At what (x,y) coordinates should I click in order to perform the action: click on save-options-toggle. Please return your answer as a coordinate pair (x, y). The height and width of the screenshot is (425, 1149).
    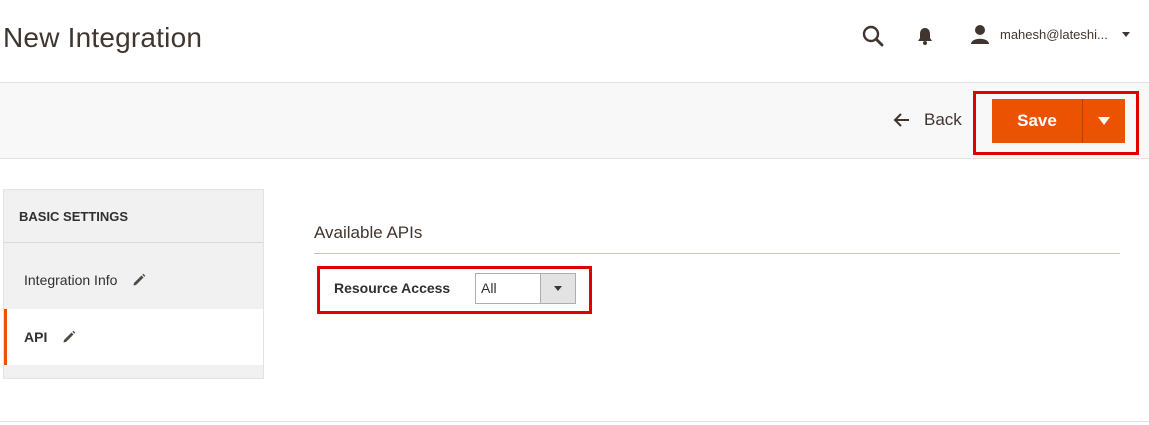
    Looking at the image, I should click on (1104, 121).